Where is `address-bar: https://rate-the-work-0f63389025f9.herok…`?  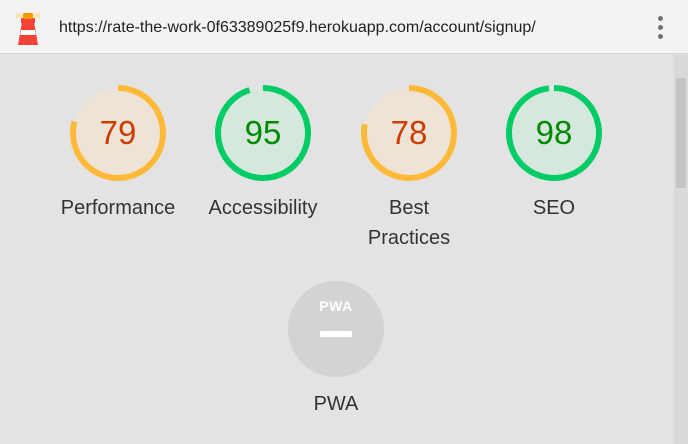 address-bar: https://rate-the-work-0f63389025f9.herok… is located at coordinates (344, 27).